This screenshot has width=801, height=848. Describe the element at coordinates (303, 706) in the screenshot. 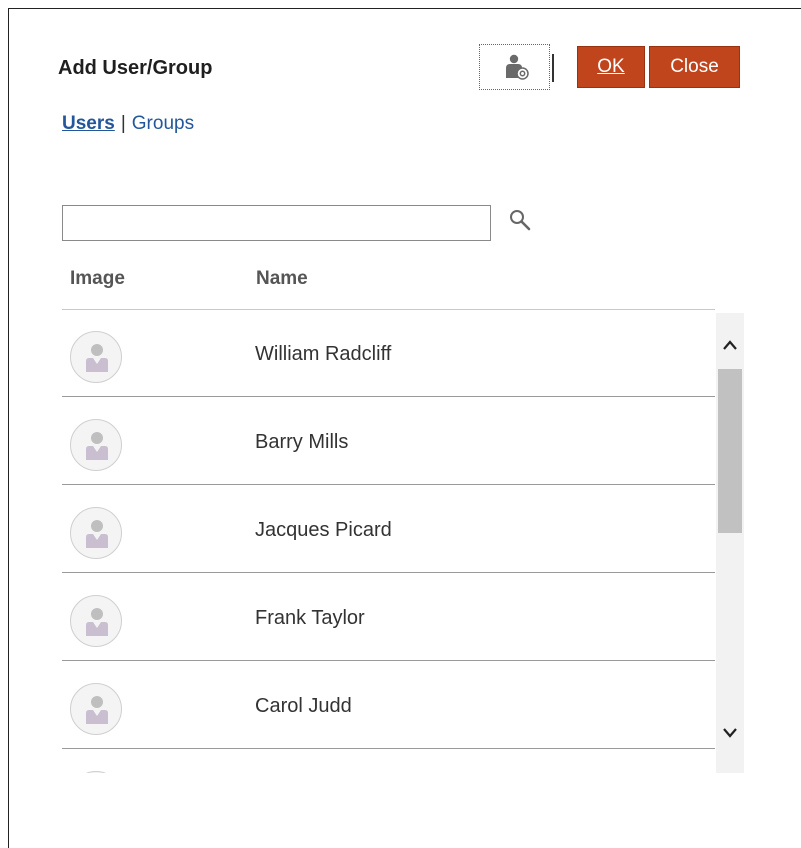

I see `user-name: Carol Judd` at that location.